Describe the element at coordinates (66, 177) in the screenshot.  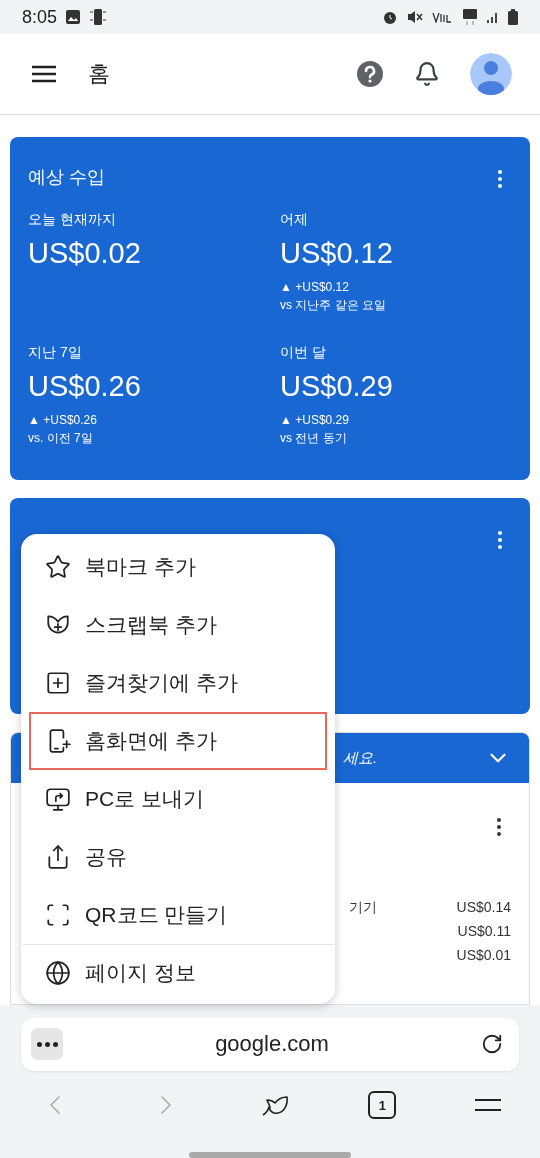
I see `card-title: 예상 수입` at that location.